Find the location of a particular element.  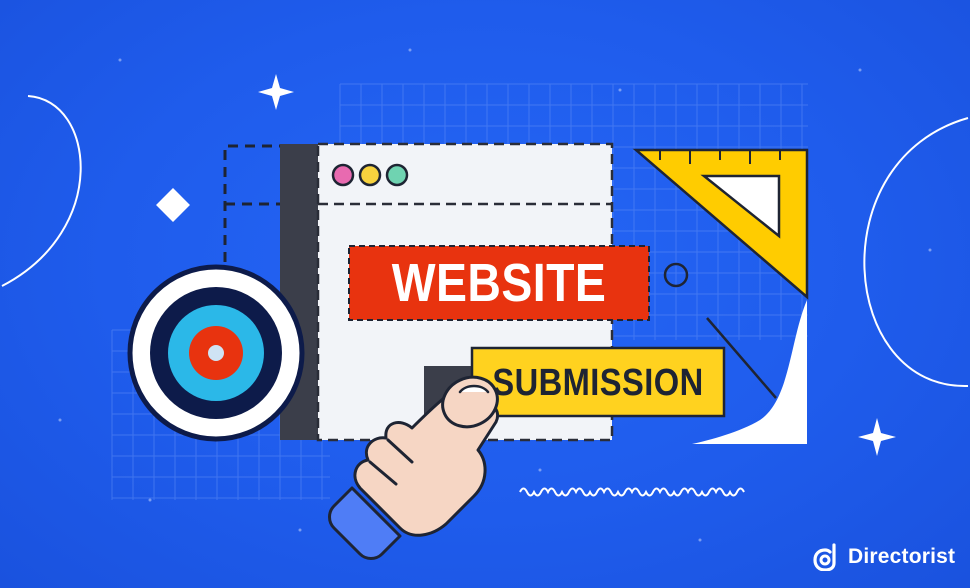

brand-name: Directorist is located at coordinates (902, 556).